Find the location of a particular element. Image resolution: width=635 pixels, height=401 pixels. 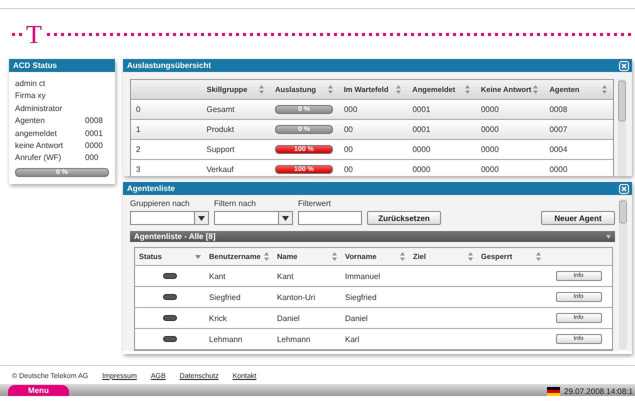

sort-descending-icon is located at coordinates (198, 256).